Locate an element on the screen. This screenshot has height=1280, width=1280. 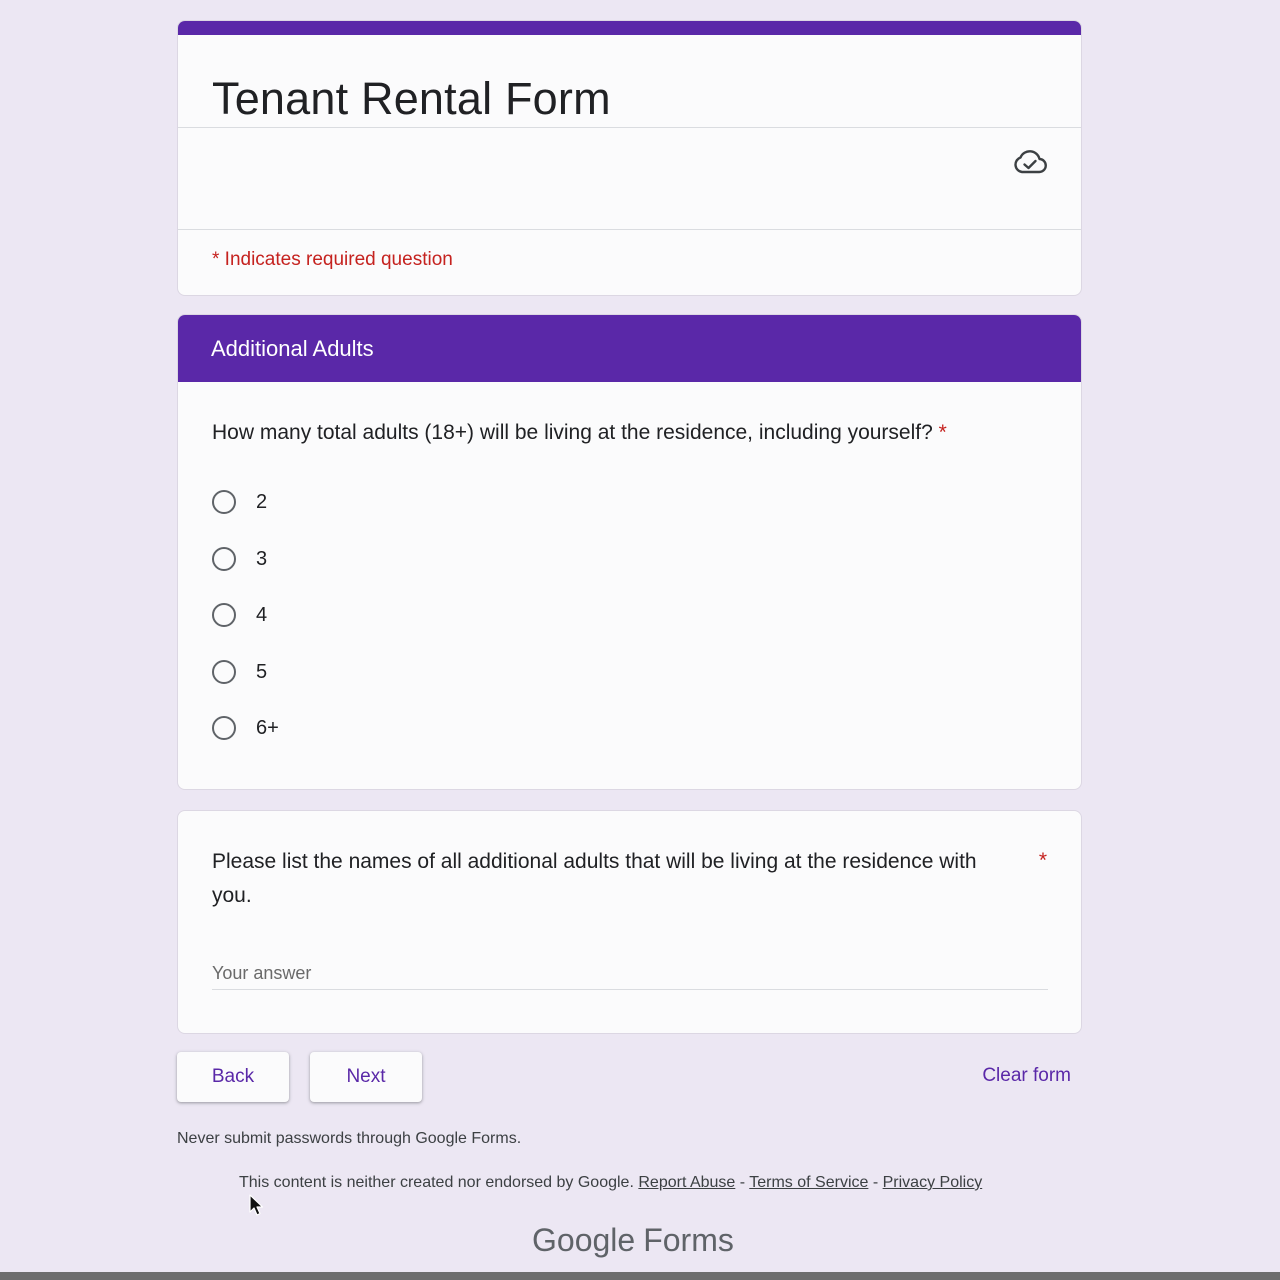
radio-option-label: 6+ is located at coordinates (267, 727).